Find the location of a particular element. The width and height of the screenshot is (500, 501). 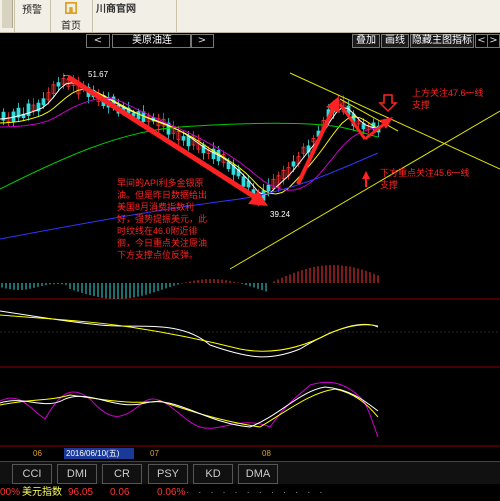

overlay-button: 叠加 is located at coordinates (366, 41).